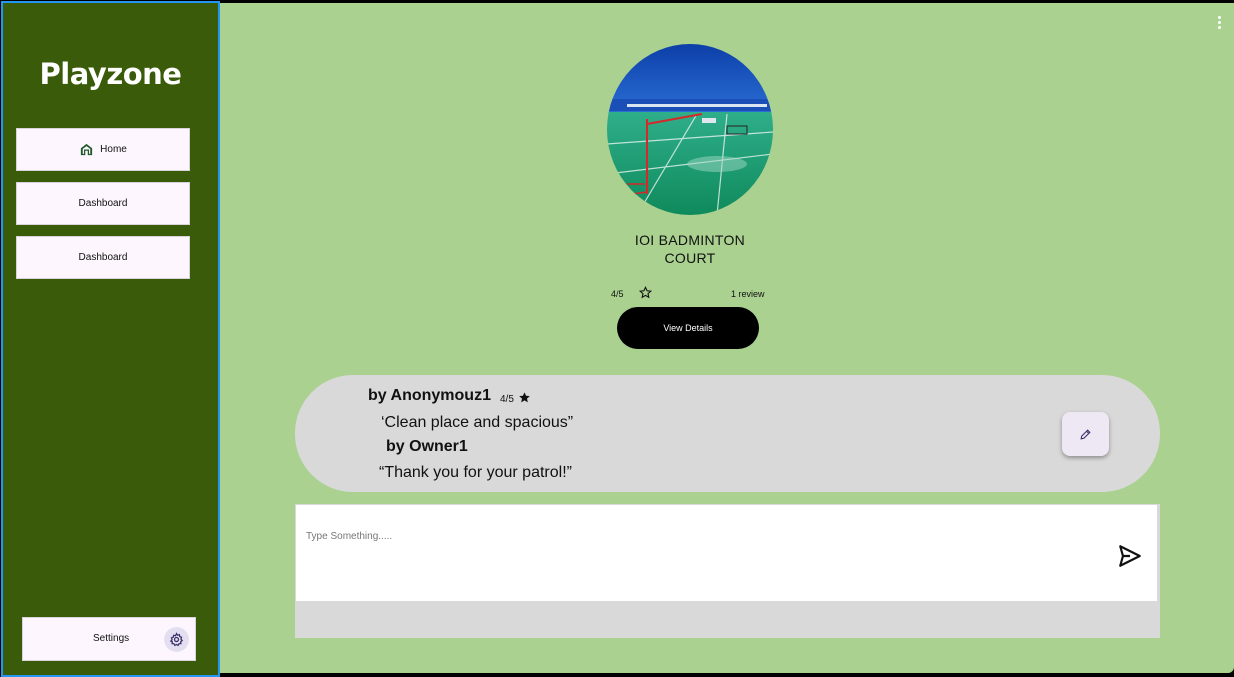 The width and height of the screenshot is (1234, 677). I want to click on court-rating: 4/5, so click(617, 294).